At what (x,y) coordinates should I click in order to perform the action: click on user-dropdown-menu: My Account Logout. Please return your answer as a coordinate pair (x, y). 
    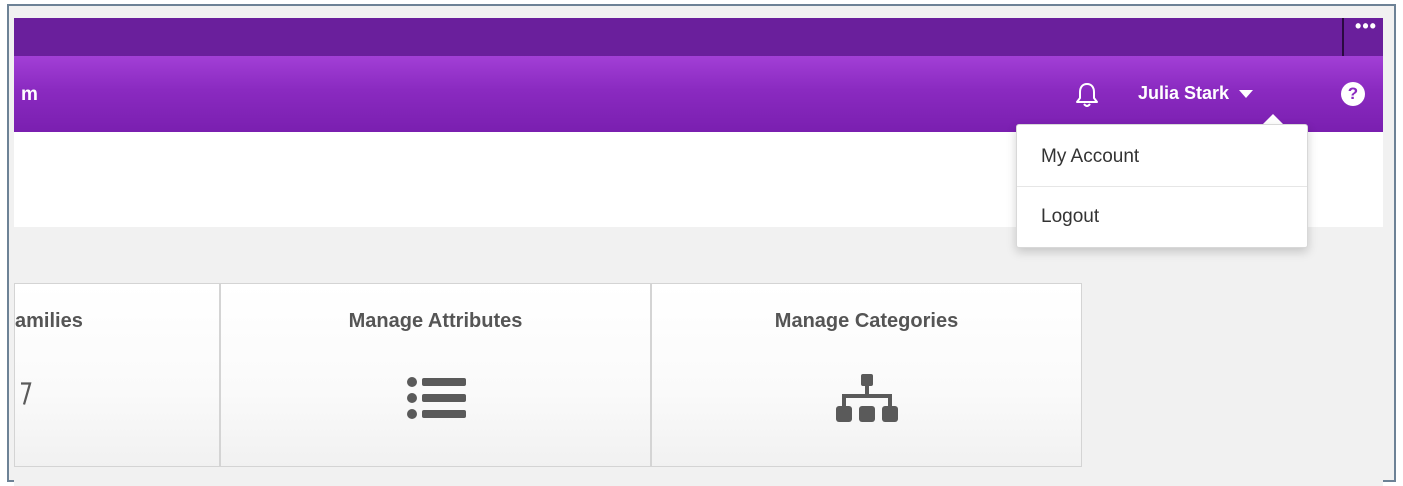
    Looking at the image, I should click on (1162, 186).